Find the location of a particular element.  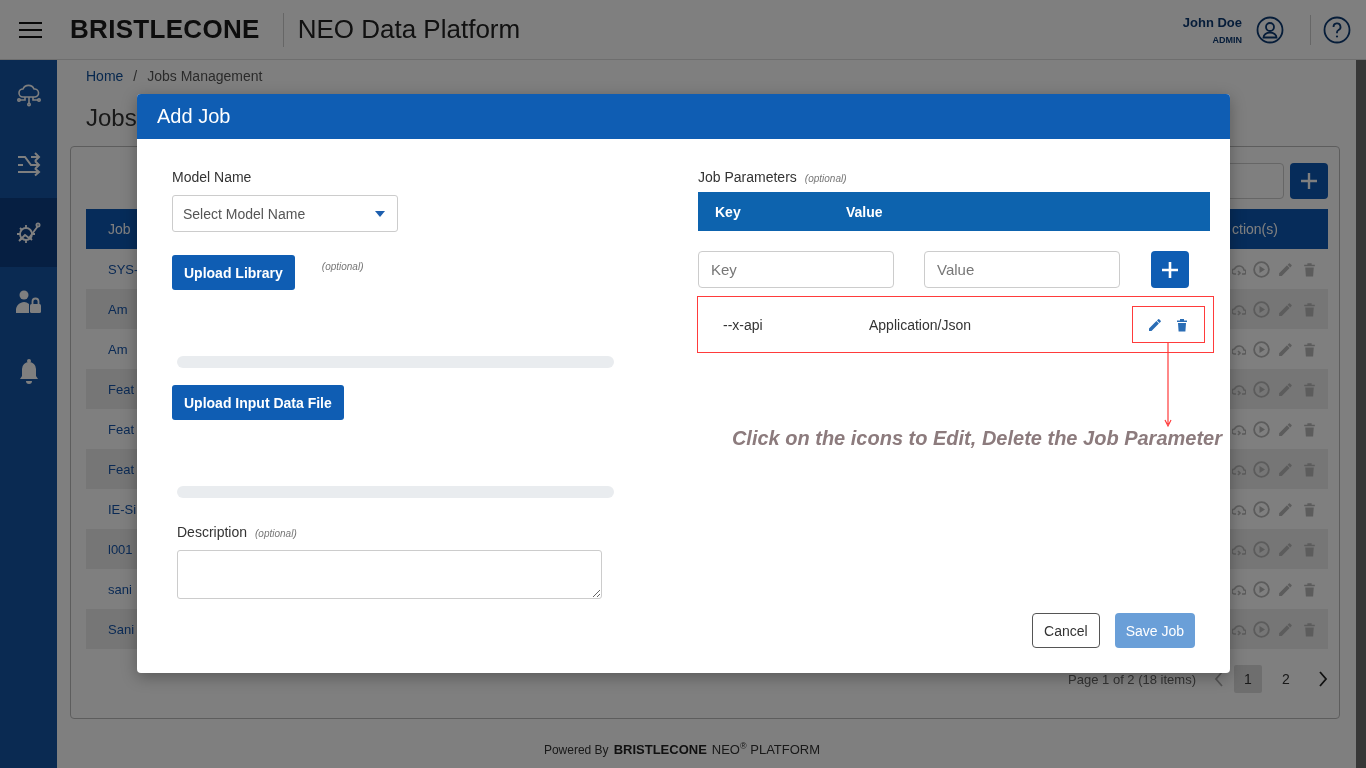

column-header: Value is located at coordinates (864, 211).